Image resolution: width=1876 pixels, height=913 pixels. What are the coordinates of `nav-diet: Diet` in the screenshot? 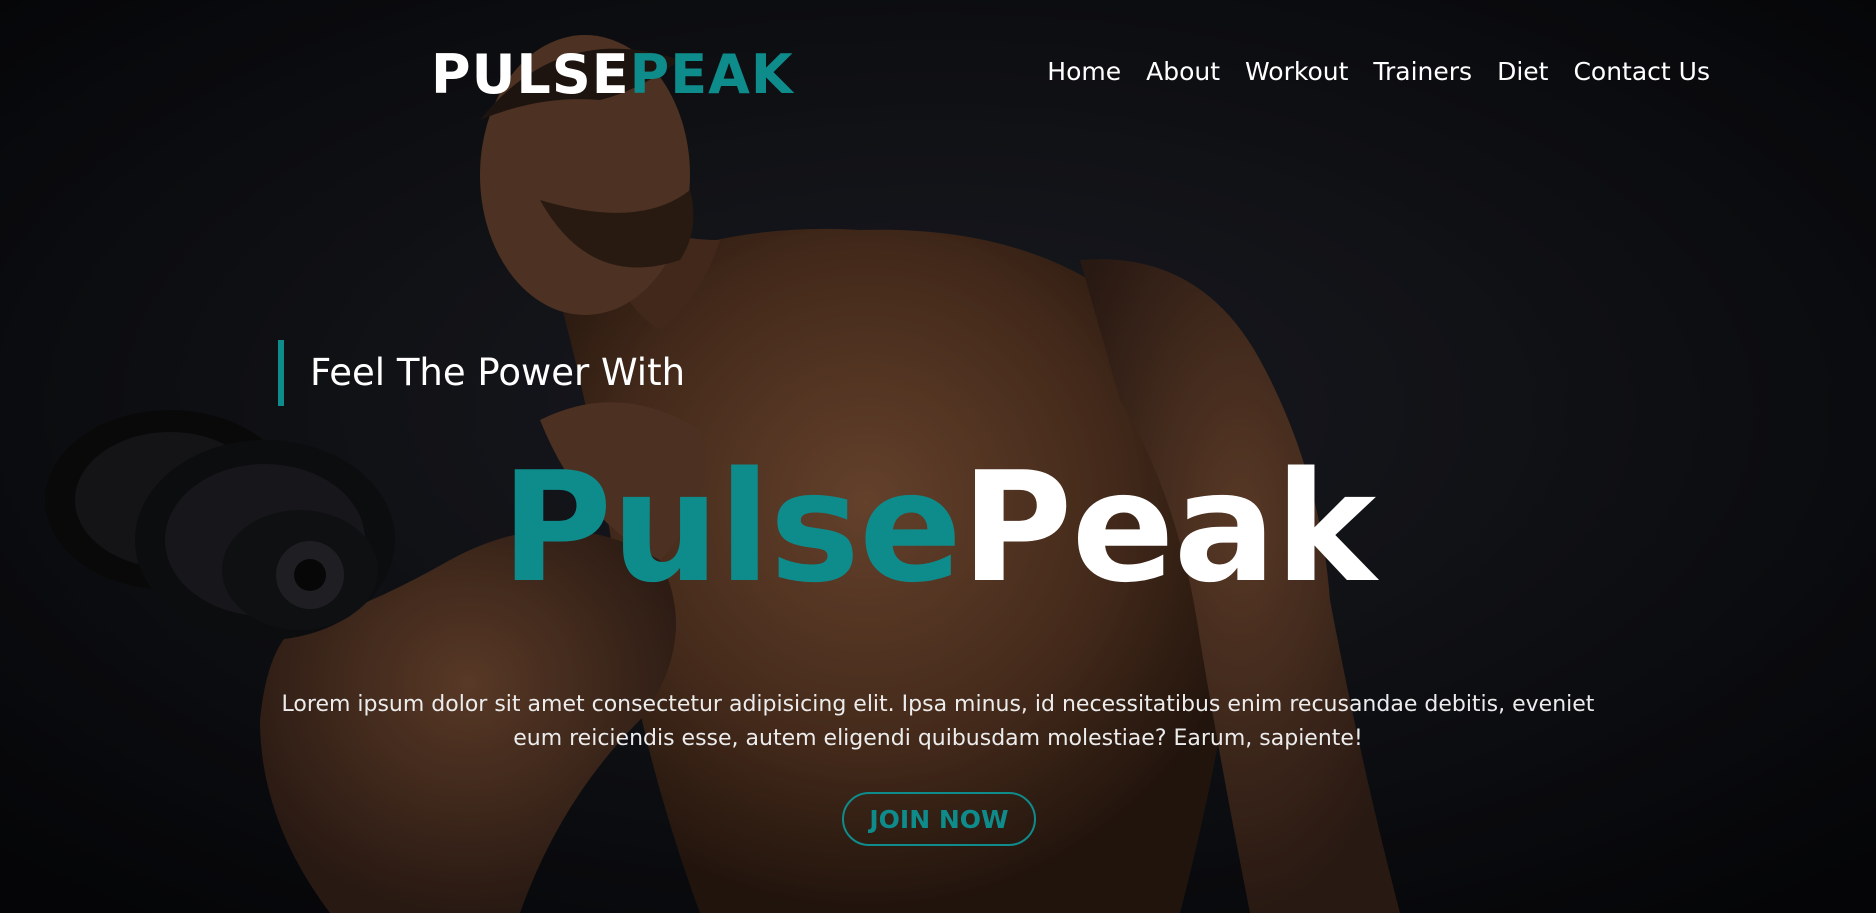 It's located at (1522, 72).